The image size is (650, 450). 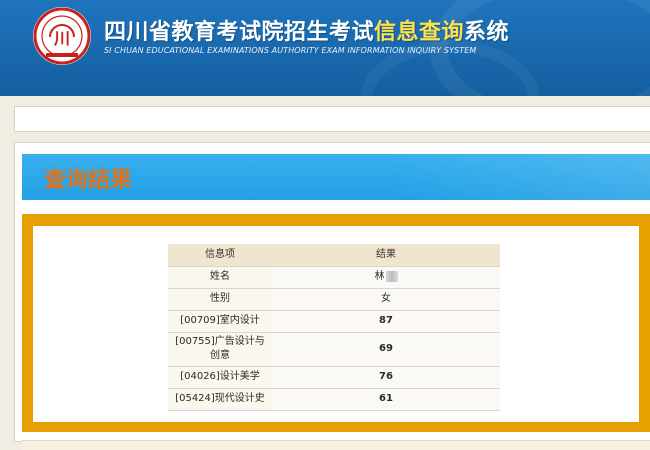 I want to click on column-header-item: 信息项, so click(x=220, y=255).